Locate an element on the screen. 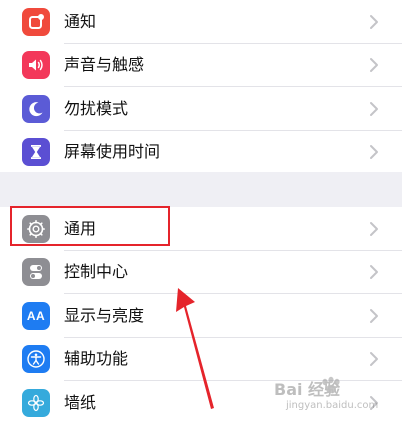 Image resolution: width=402 pixels, height=424 pixels. settings-row-control-center: 控制中心 is located at coordinates (201, 272).